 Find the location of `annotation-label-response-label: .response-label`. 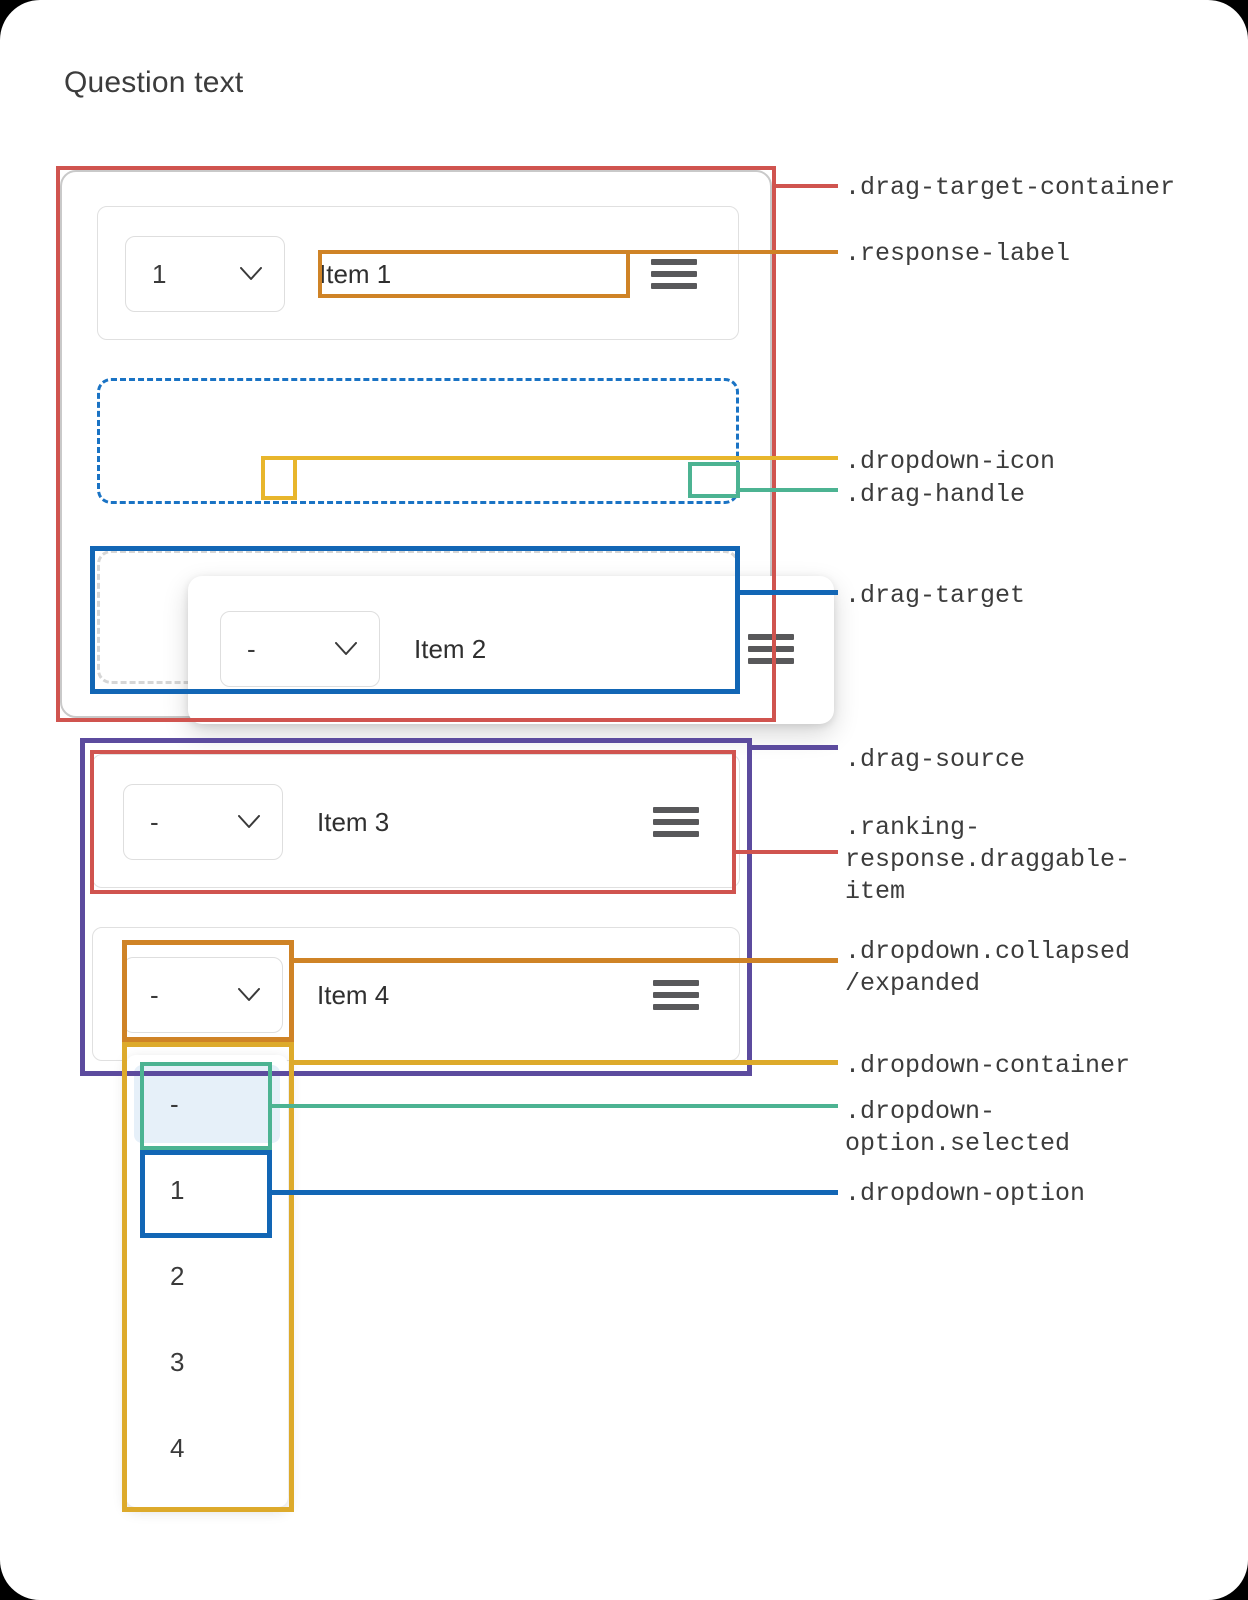

annotation-label-response-label: .response-label is located at coordinates (958, 253).